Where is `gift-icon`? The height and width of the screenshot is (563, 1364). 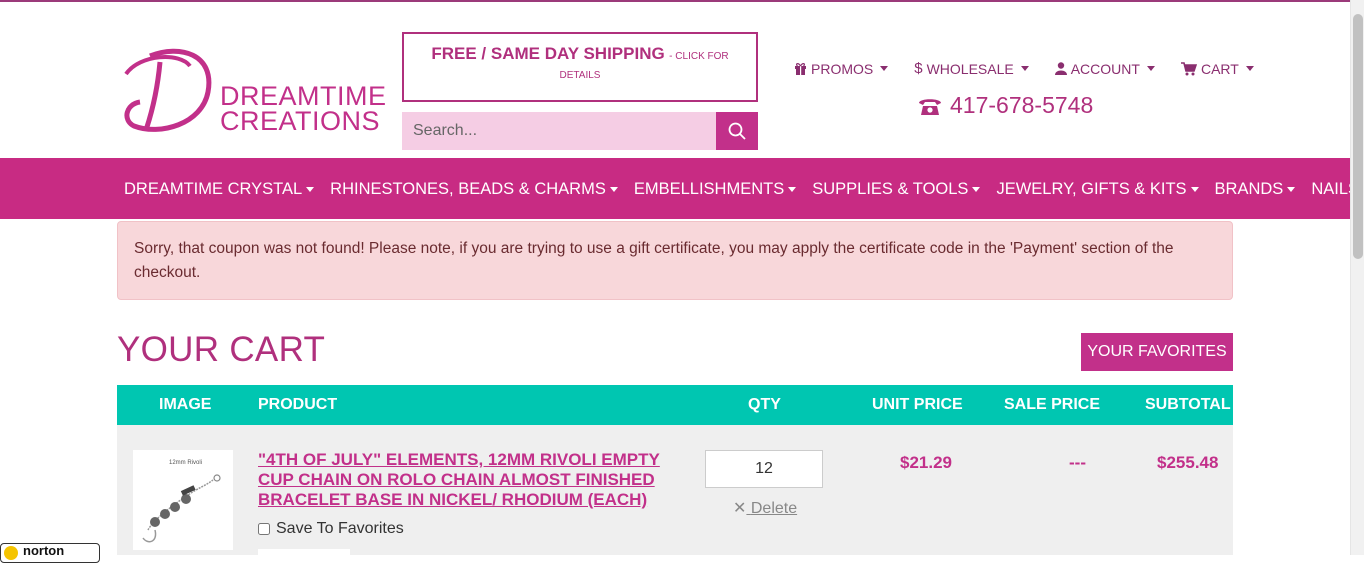 gift-icon is located at coordinates (800, 69).